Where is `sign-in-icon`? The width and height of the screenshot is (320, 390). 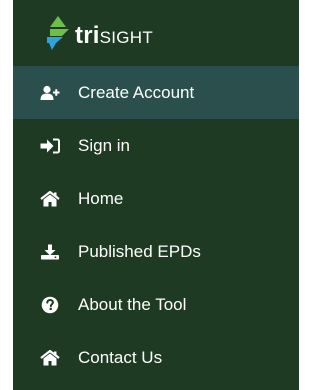 sign-in-icon is located at coordinates (50, 146).